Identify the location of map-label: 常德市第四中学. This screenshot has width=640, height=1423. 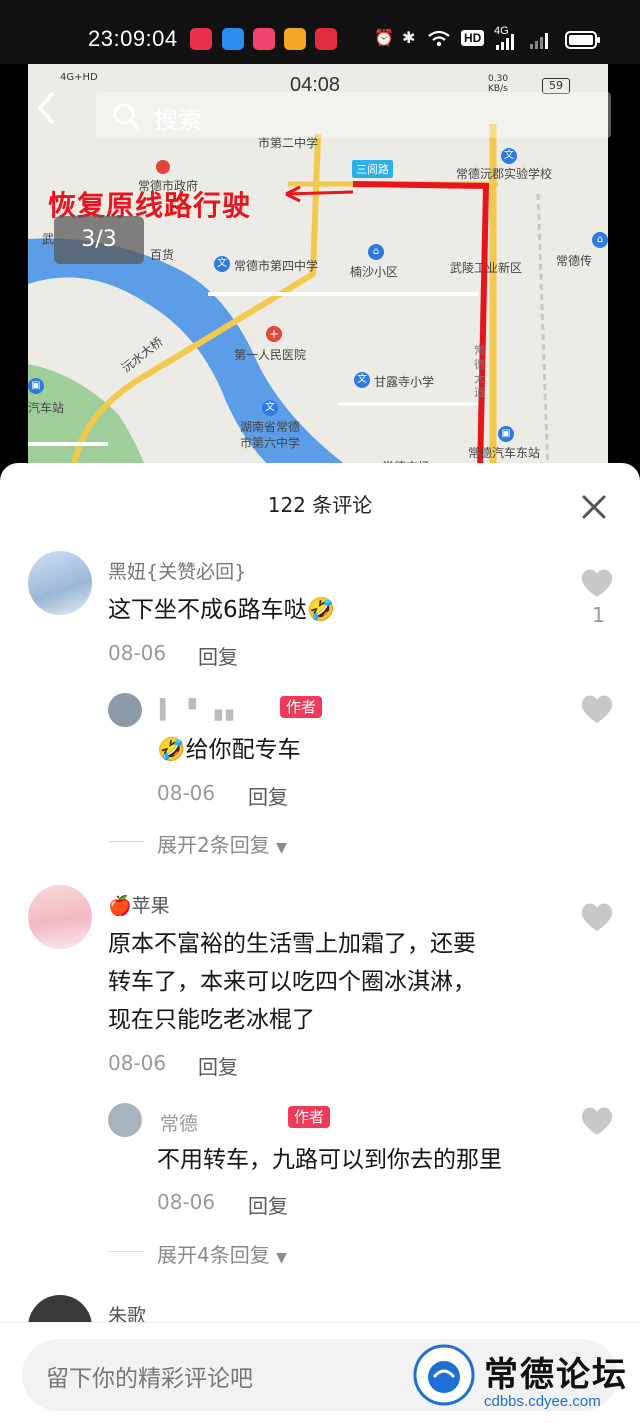
(276, 266).